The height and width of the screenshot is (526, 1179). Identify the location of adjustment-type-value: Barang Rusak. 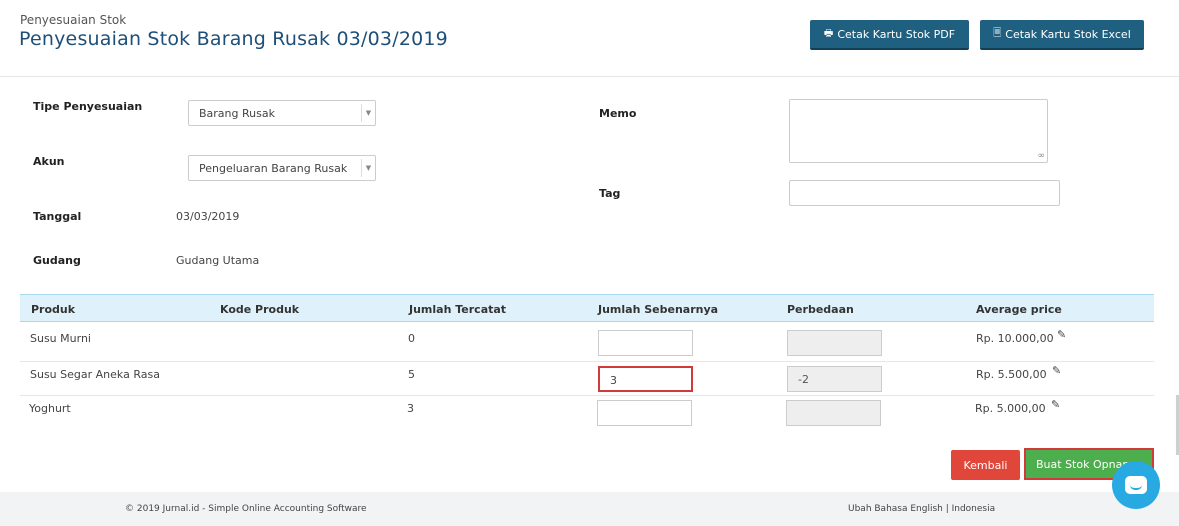
(237, 113).